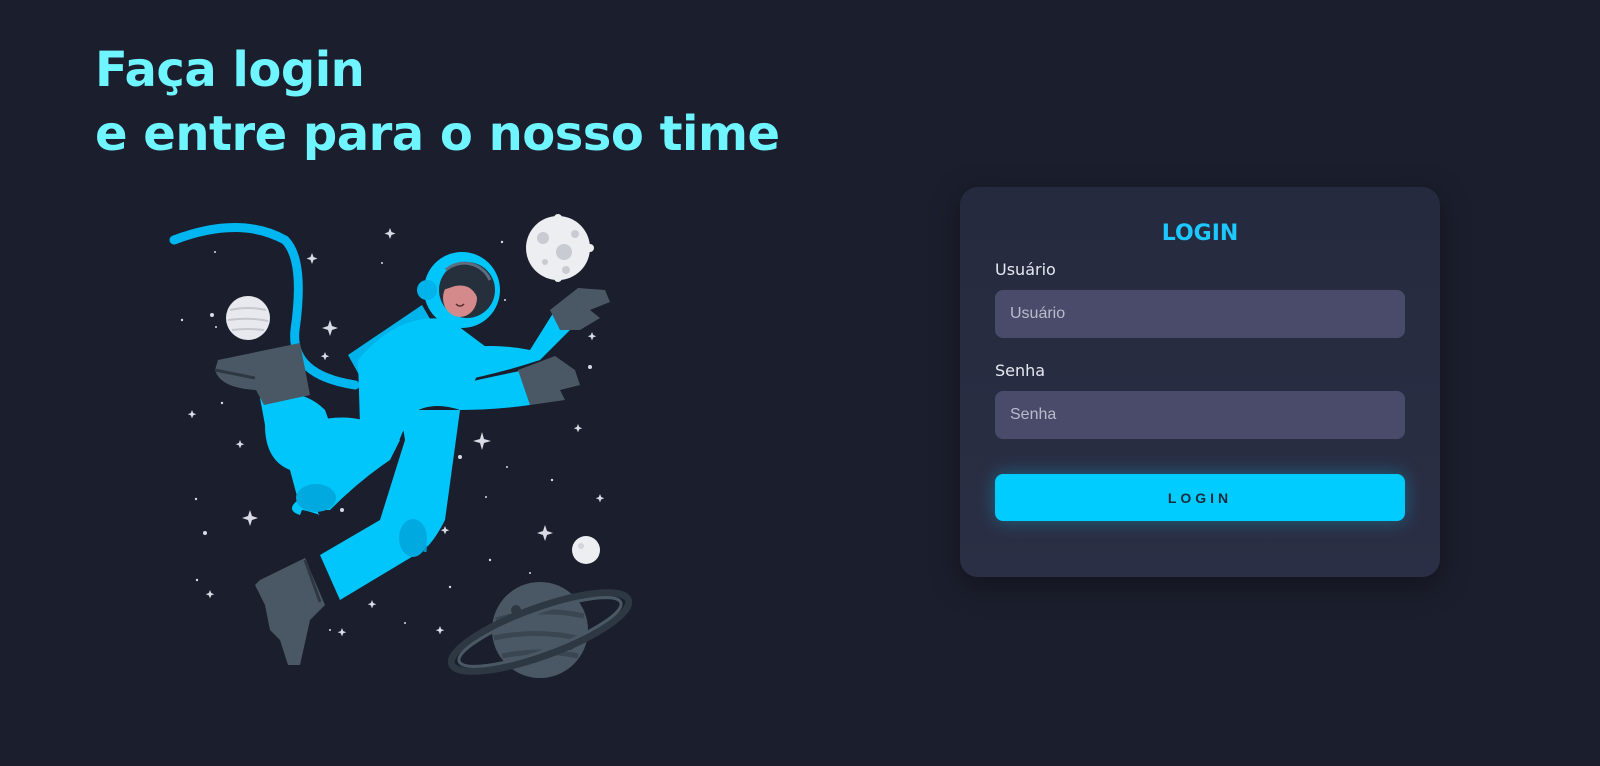 Image resolution: width=1600 pixels, height=766 pixels. I want to click on username-label: Usuário, so click(1025, 269).